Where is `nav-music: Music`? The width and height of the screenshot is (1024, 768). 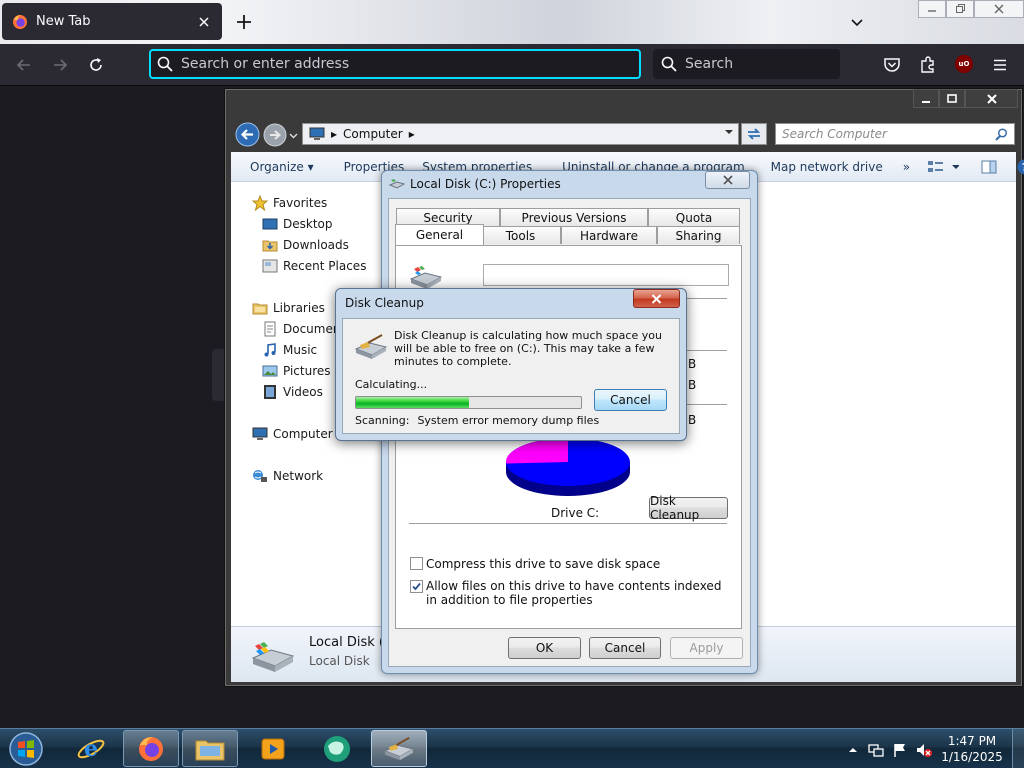 nav-music: Music is located at coordinates (289, 350).